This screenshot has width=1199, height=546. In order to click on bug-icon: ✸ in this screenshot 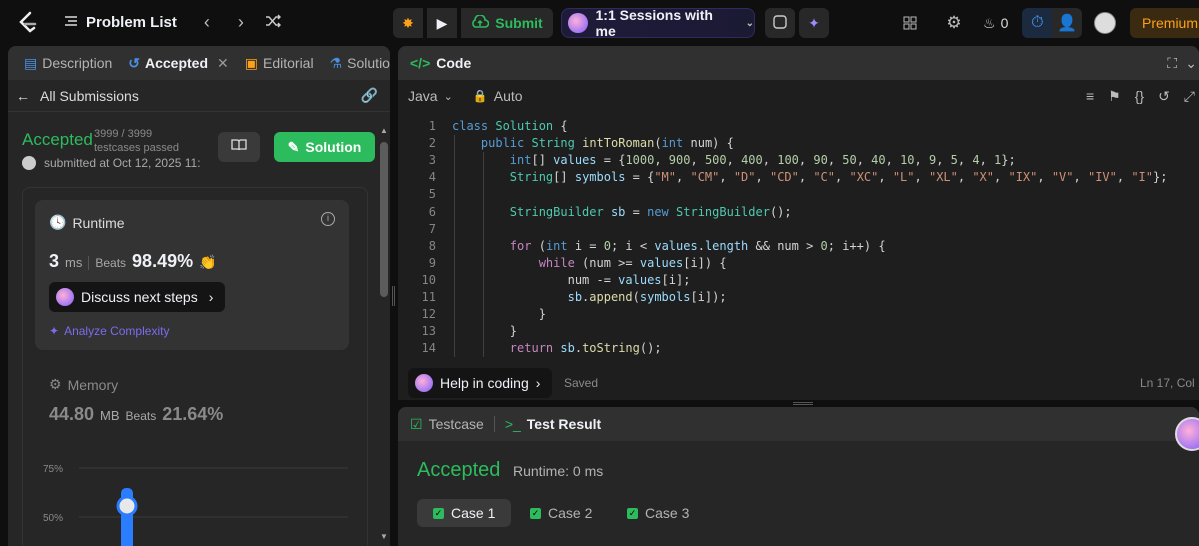, I will do `click(408, 22)`.